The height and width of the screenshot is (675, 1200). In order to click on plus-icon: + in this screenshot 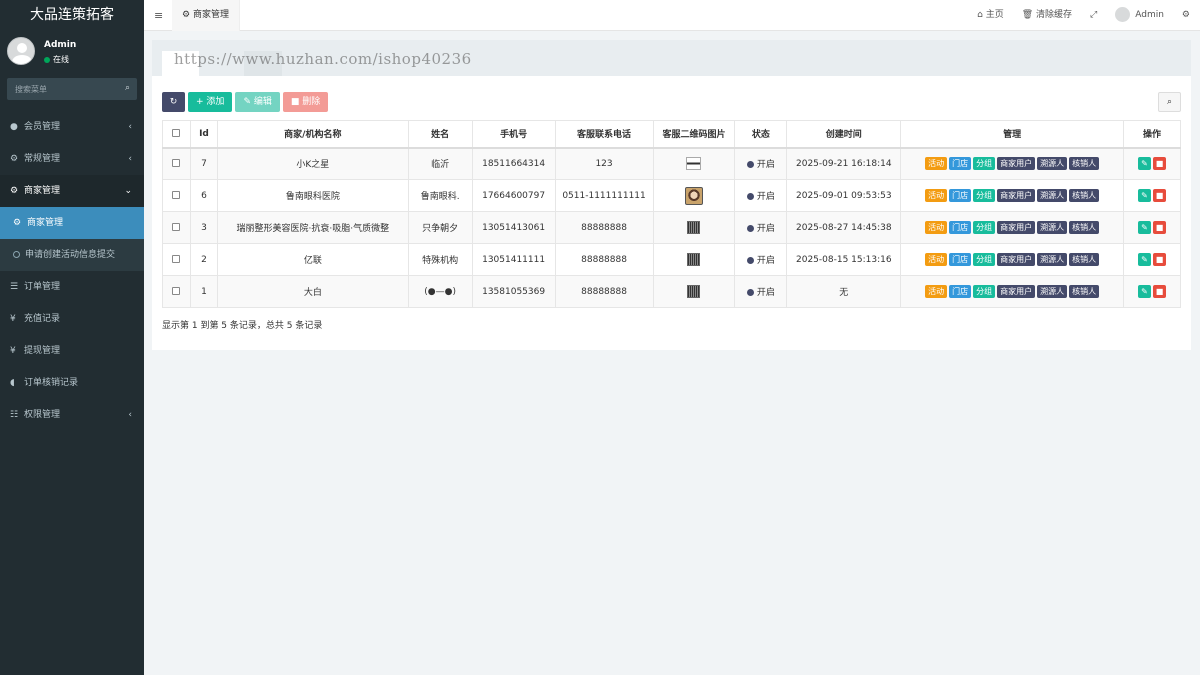, I will do `click(200, 102)`.